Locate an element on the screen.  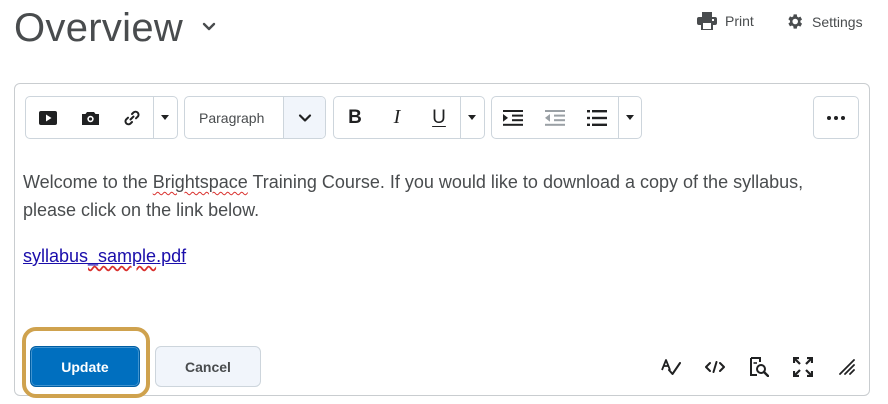
underline-icon: U is located at coordinates (439, 117).